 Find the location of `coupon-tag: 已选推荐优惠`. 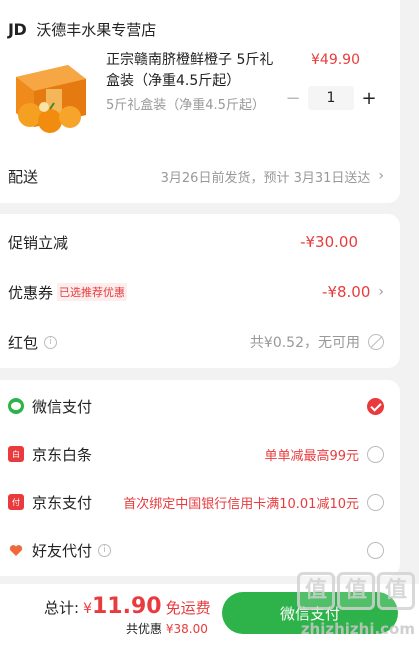

coupon-tag: 已选推荐优惠 is located at coordinates (92, 292).